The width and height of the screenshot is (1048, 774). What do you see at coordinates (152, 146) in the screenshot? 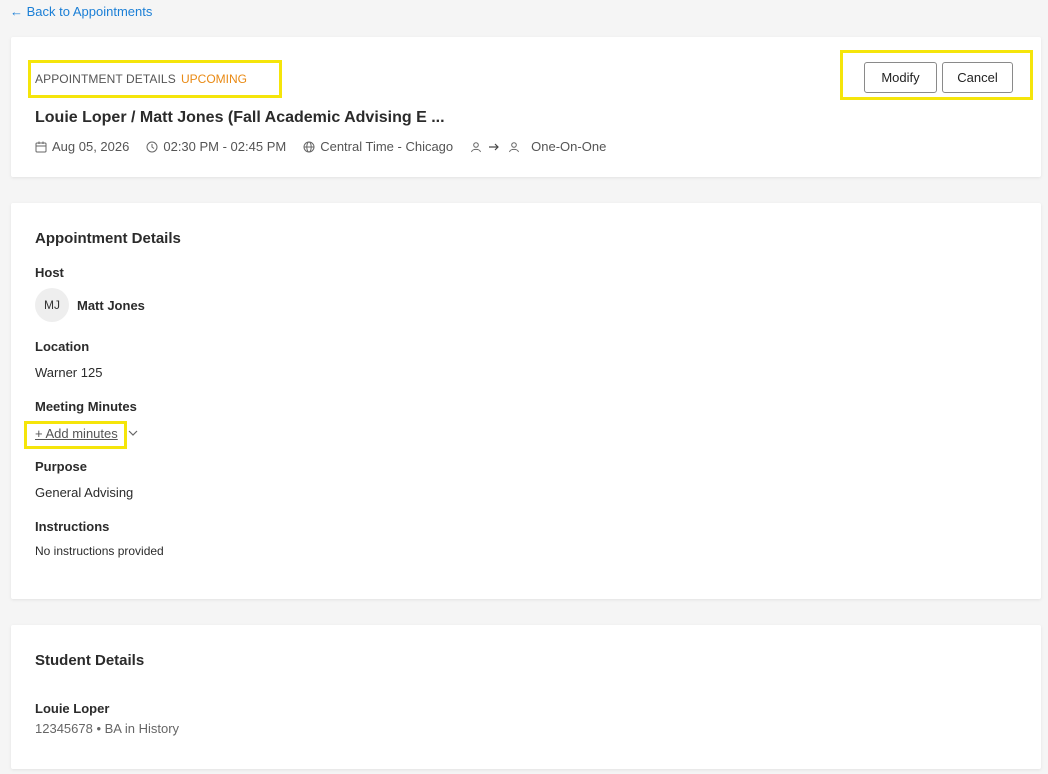
I see `clock-icon` at bounding box center [152, 146].